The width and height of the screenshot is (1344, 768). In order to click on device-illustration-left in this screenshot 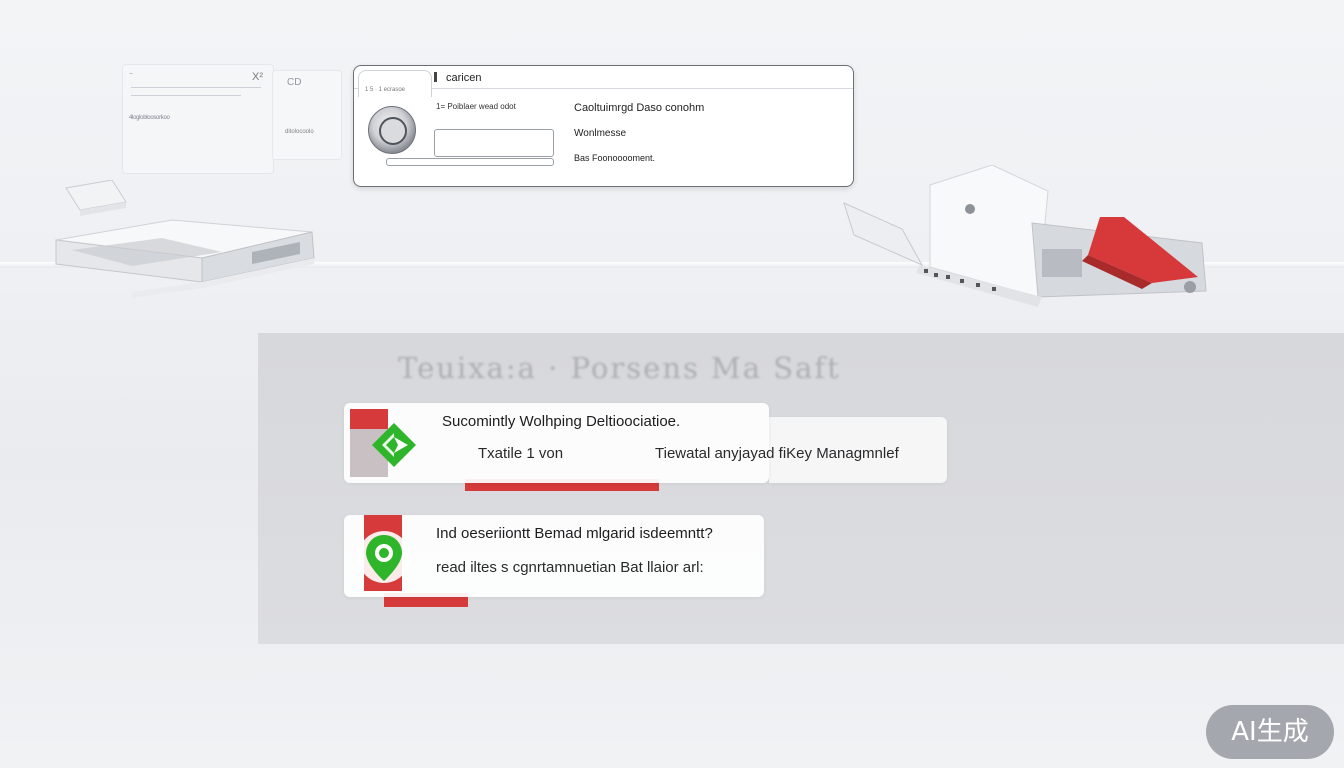, I will do `click(185, 239)`.